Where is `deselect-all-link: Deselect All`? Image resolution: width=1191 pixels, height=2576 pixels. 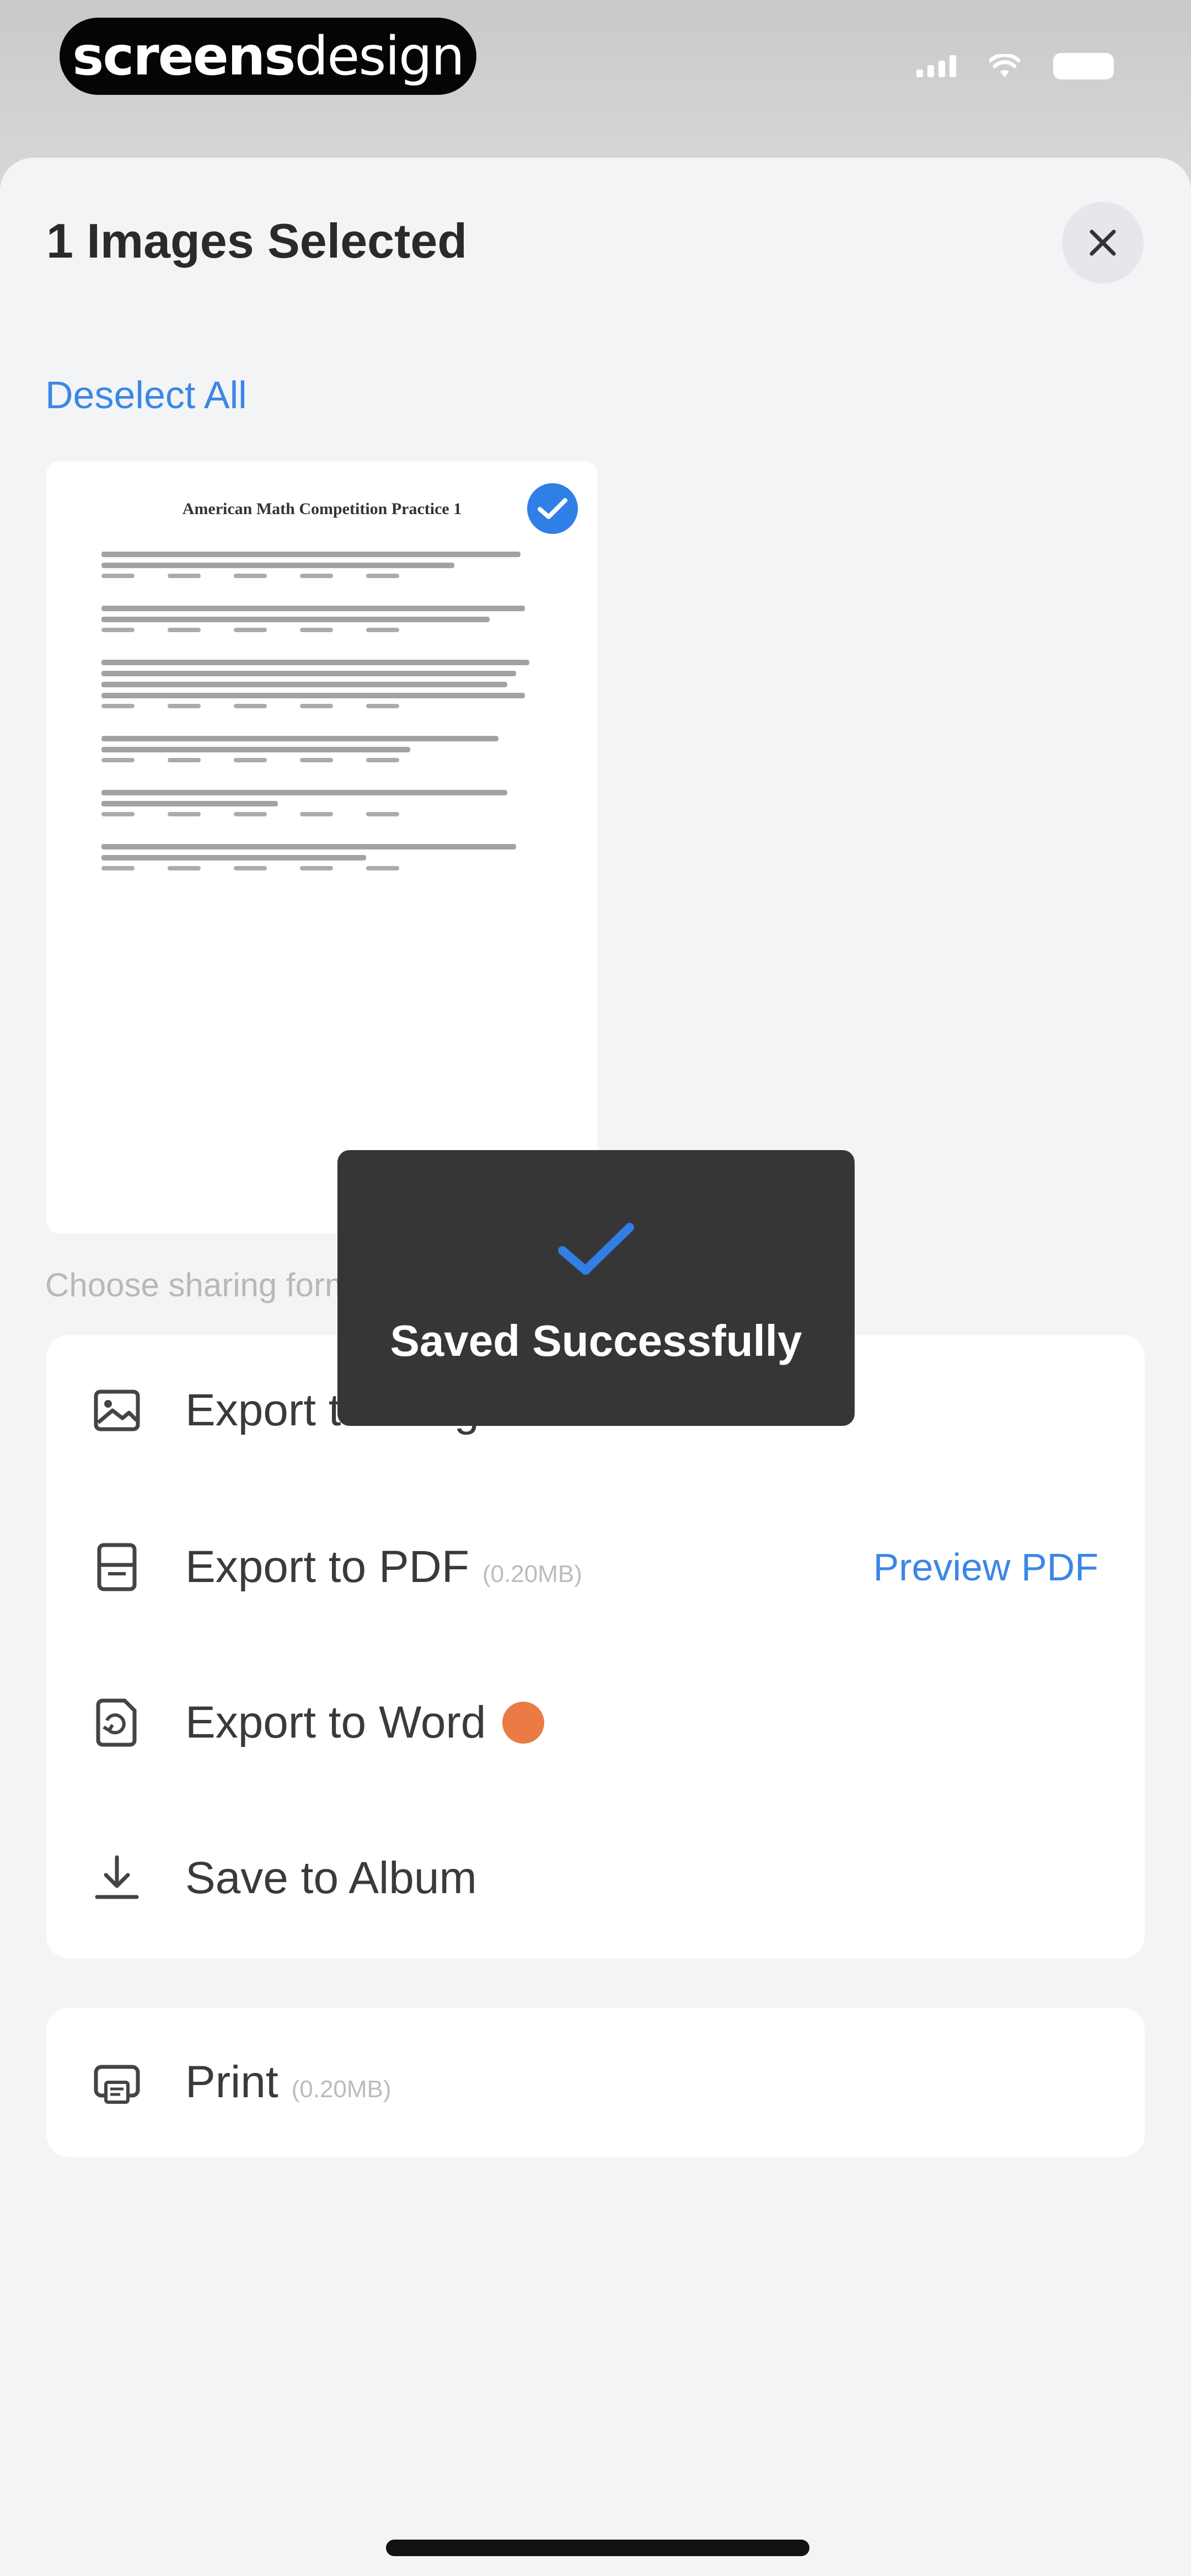 deselect-all-link: Deselect All is located at coordinates (146, 395).